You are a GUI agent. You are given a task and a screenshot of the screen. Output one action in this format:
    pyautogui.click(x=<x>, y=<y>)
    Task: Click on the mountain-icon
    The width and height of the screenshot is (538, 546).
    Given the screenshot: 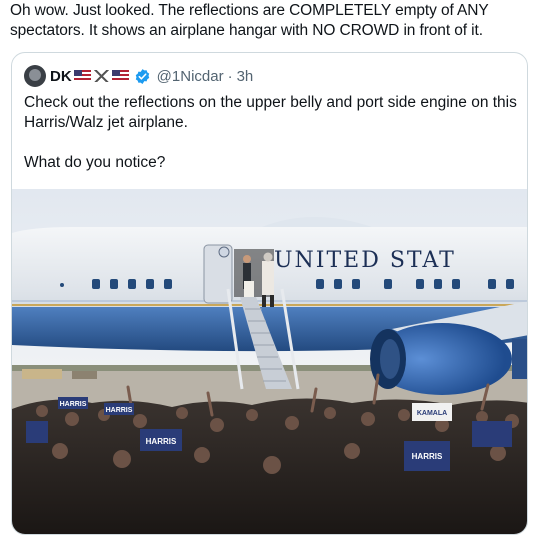 What is the action you would take?
    pyautogui.click(x=101, y=76)
    